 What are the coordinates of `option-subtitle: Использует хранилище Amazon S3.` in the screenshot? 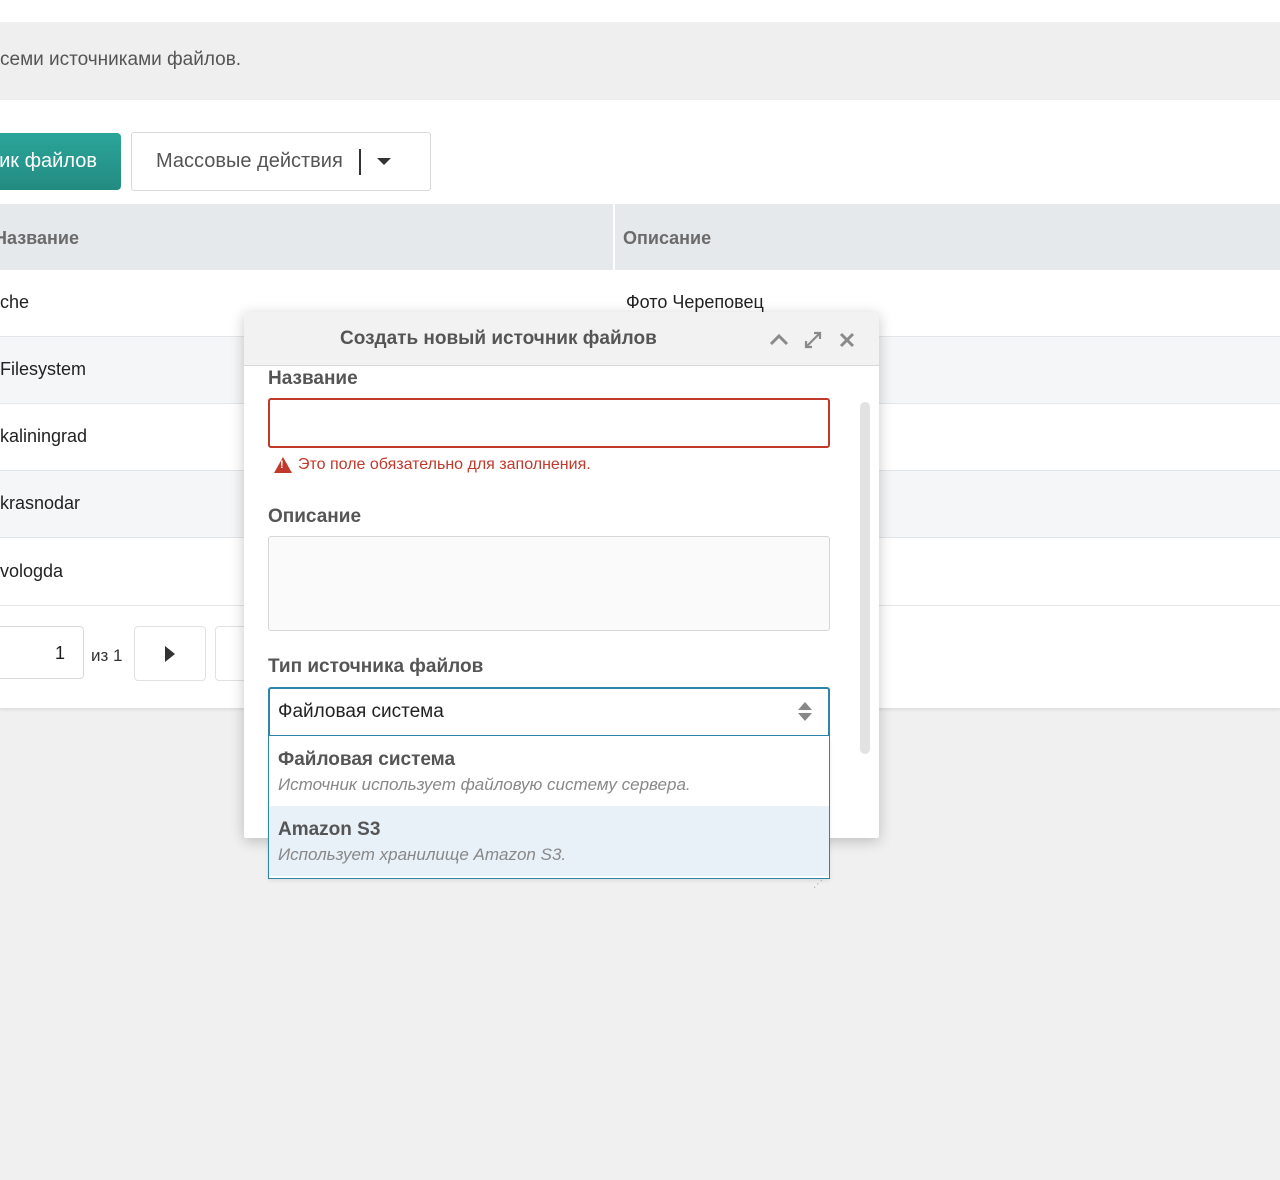 It's located at (422, 854).